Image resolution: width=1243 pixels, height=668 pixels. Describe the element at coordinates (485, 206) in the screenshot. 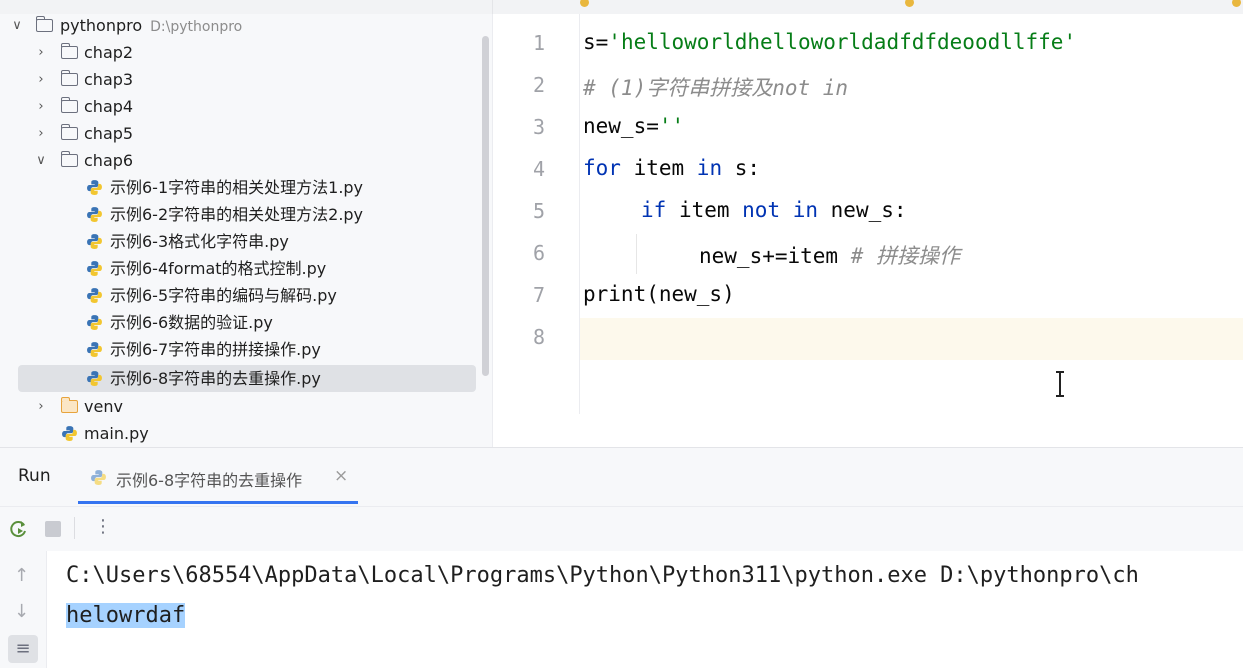

I see `scrollbar` at that location.